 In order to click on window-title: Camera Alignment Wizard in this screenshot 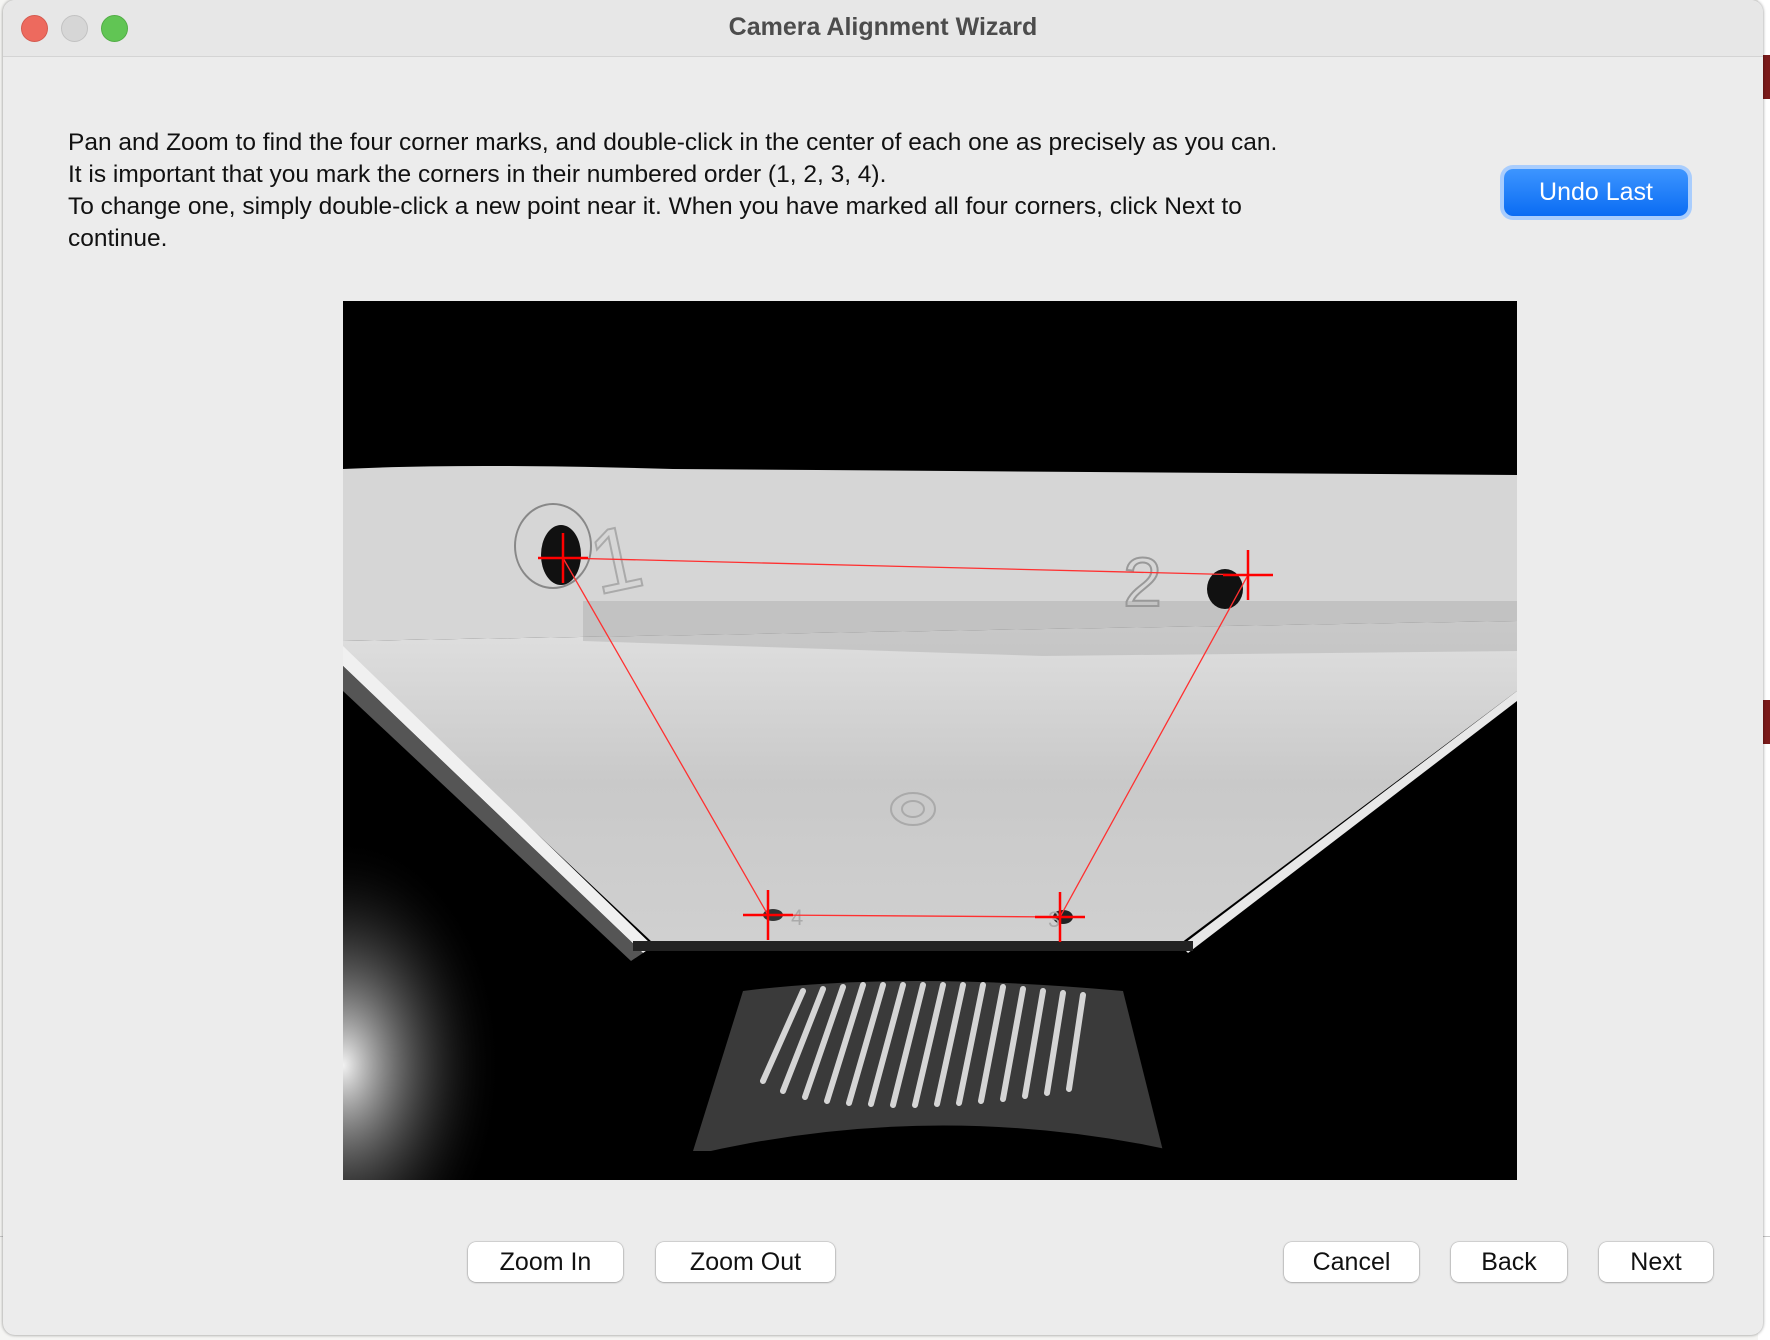, I will do `click(883, 27)`.